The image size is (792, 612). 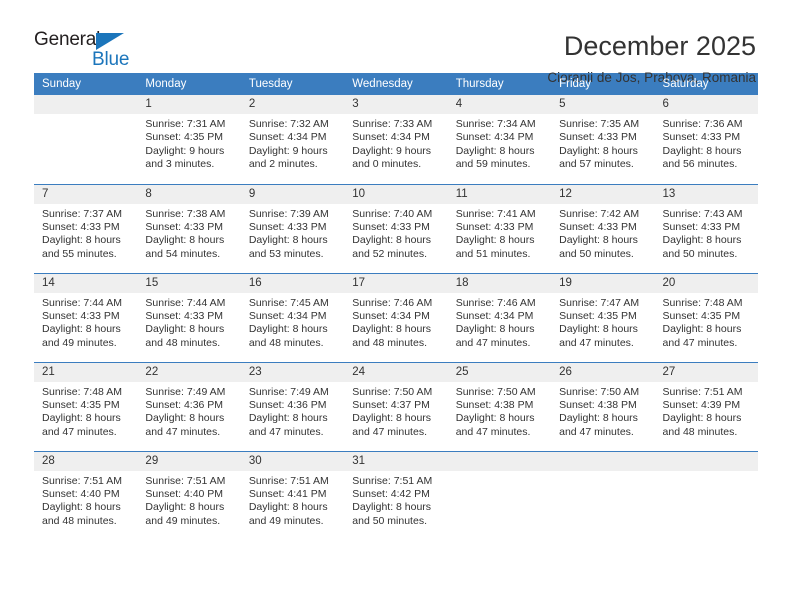 I want to click on sunrise-text: Sunrise: 7:38 AM, so click(x=185, y=213).